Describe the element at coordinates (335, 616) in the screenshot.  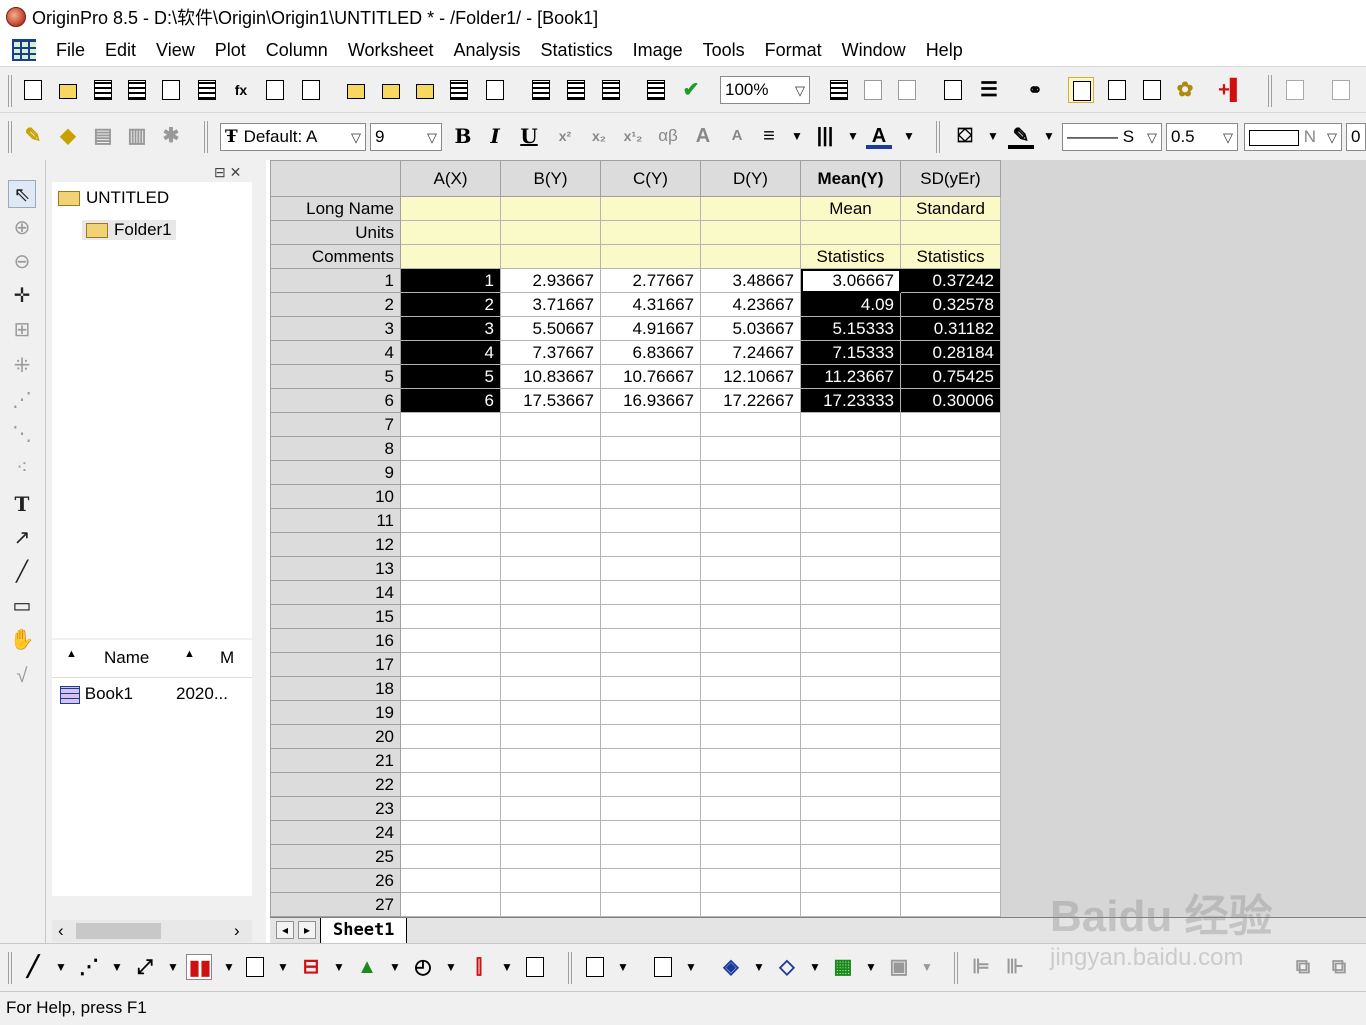
I see `row-number: 15` at that location.